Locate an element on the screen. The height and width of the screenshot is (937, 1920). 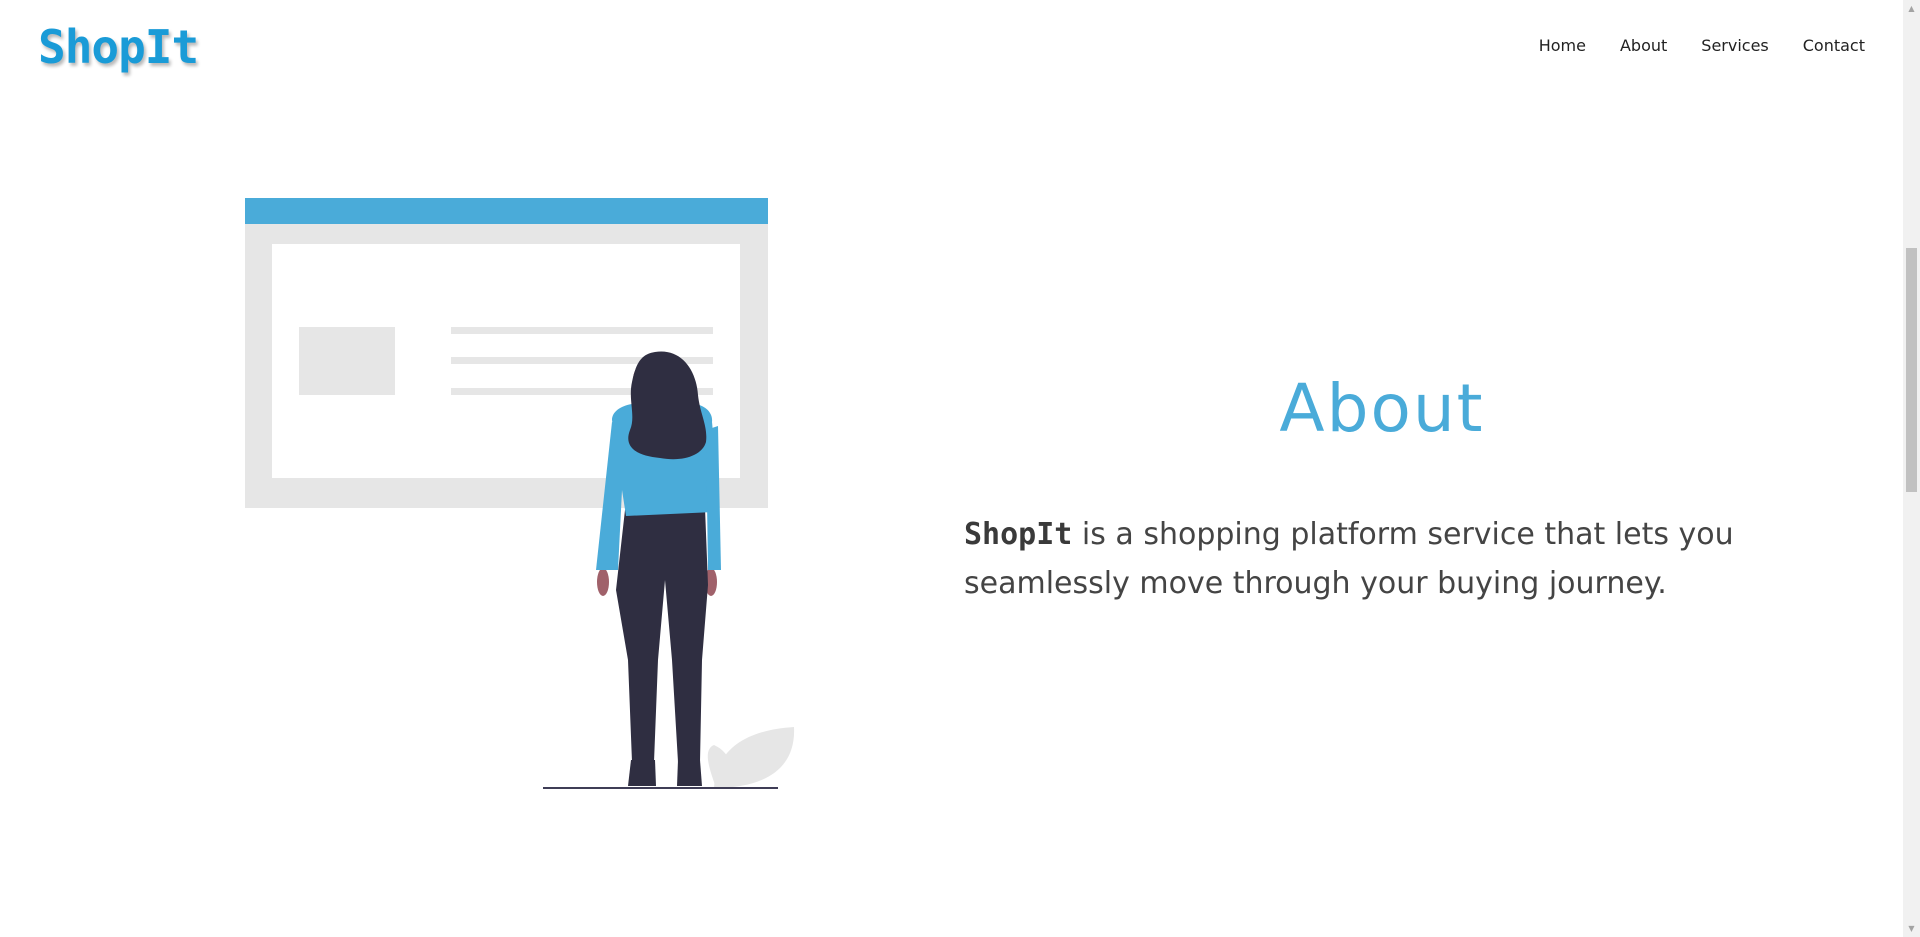
plant-graphic is located at coordinates (751, 757).